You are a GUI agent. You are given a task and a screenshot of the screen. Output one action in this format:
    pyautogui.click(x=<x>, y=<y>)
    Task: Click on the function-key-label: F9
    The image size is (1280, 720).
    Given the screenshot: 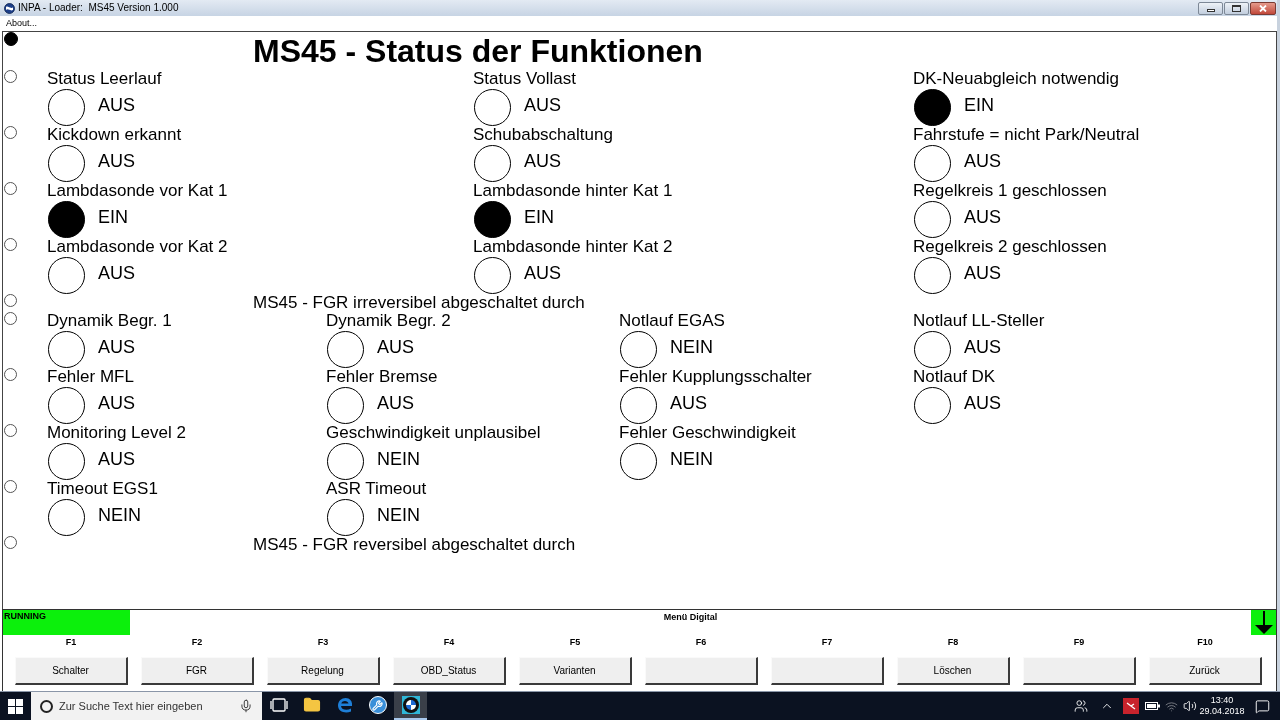 What is the action you would take?
    pyautogui.click(x=1079, y=642)
    